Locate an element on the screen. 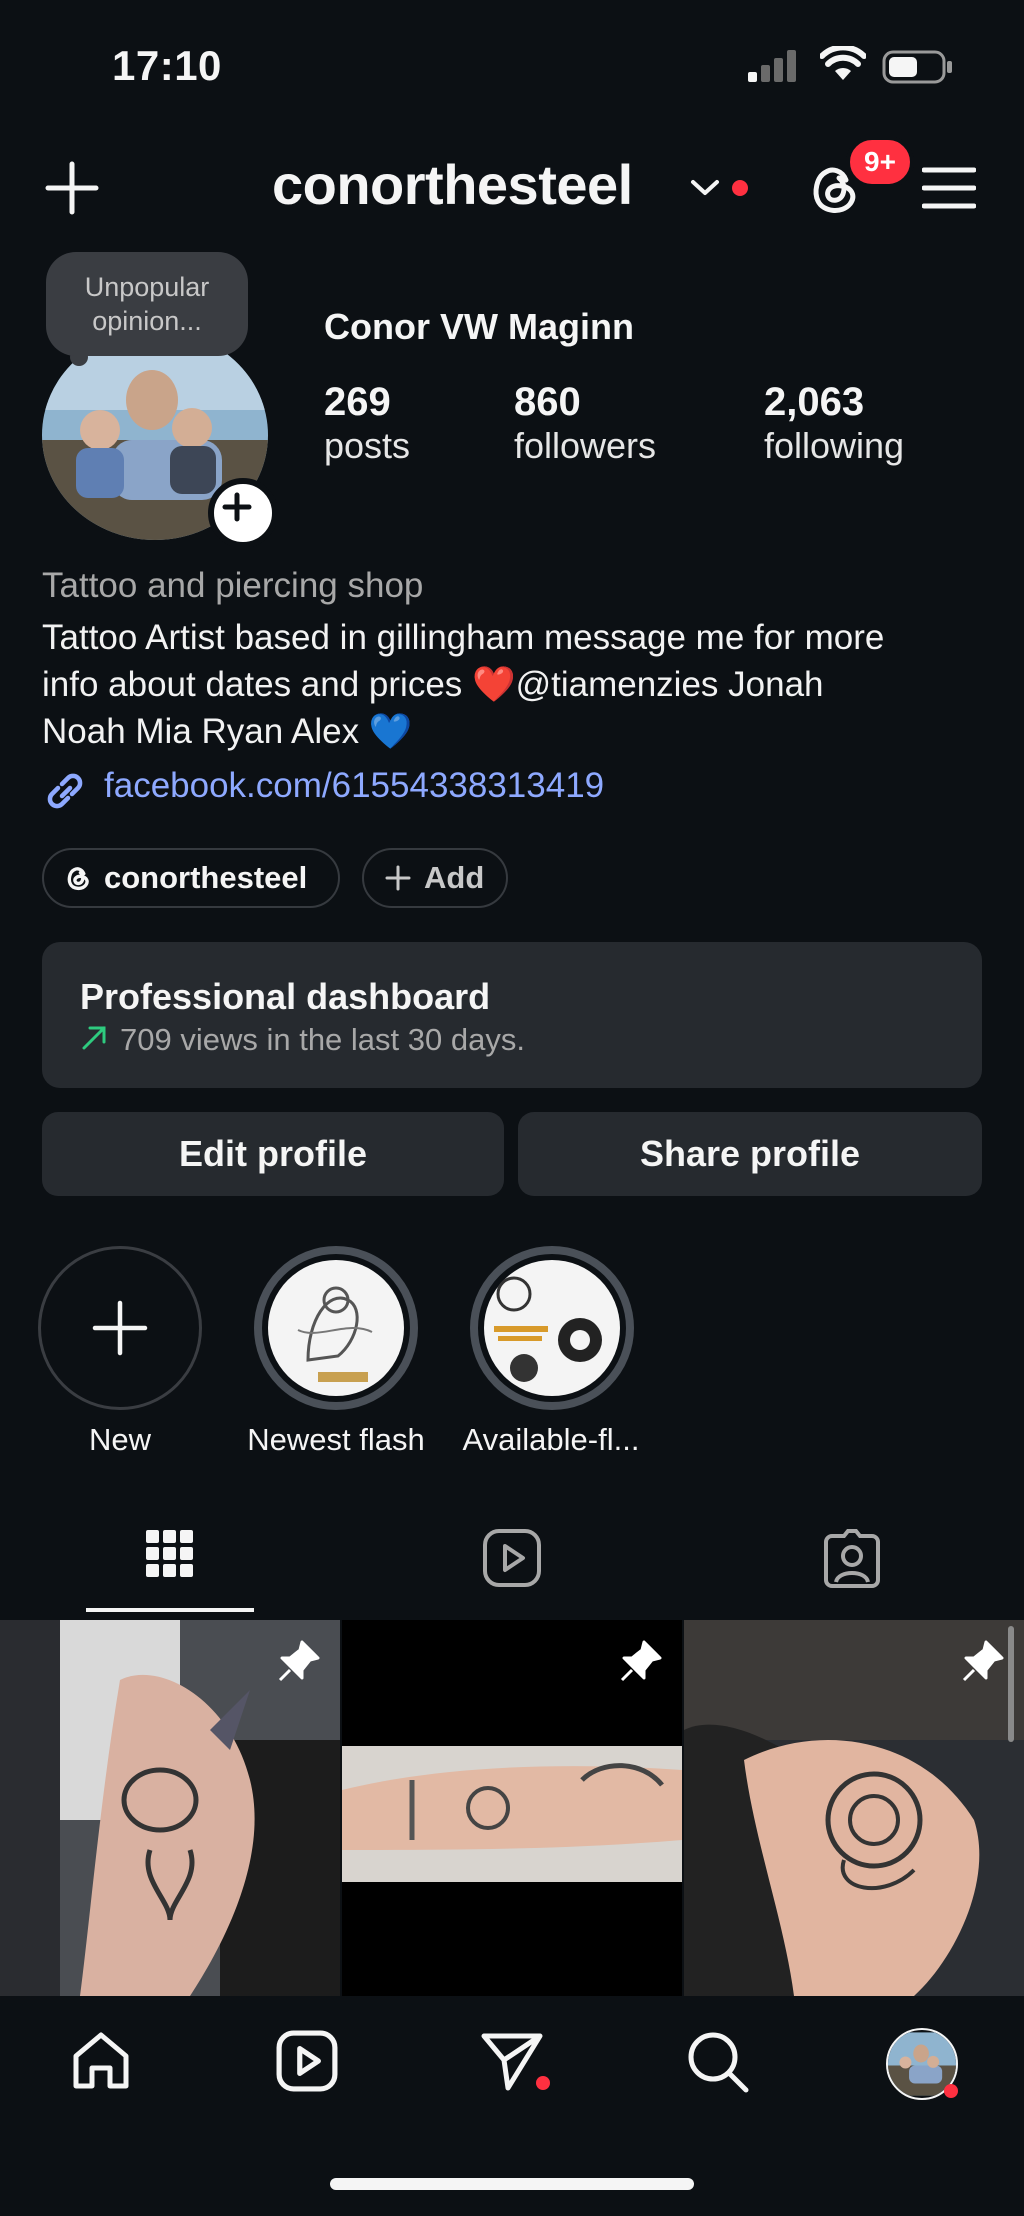 The width and height of the screenshot is (1024, 2216). cellular-signal-icon is located at coordinates (774, 66).